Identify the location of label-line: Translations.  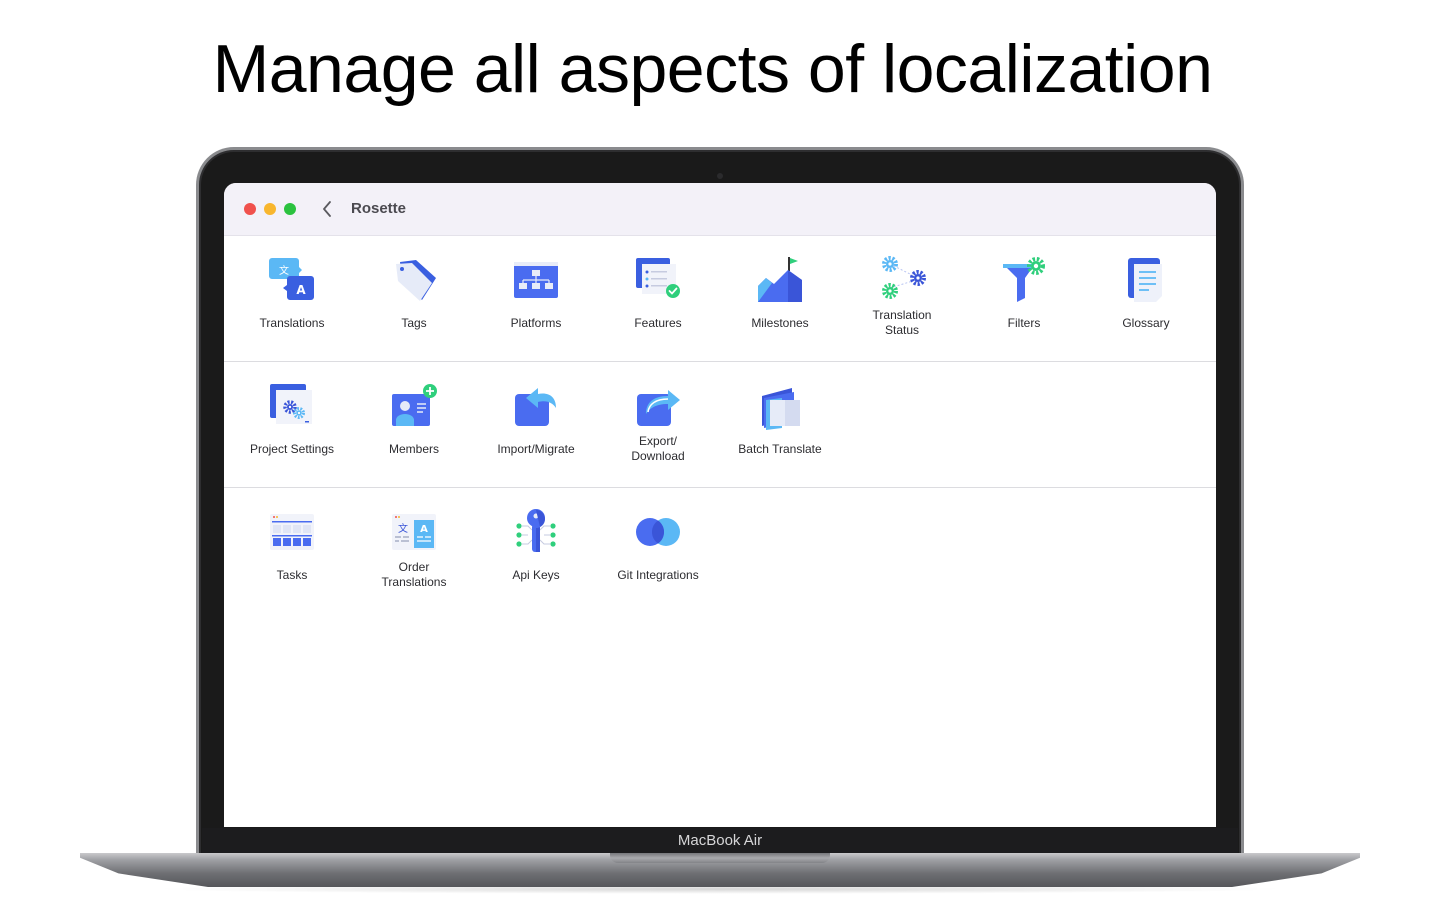
(414, 582).